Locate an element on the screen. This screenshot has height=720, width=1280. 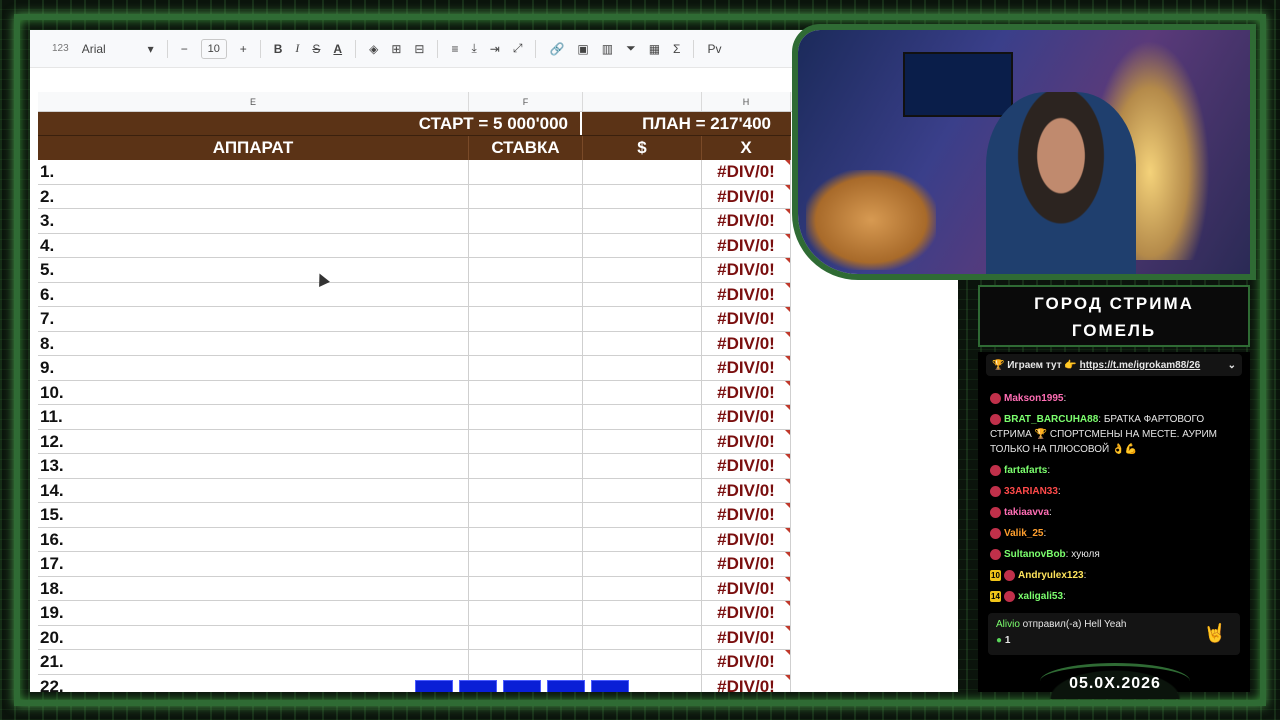
row-number-cell: 11. is located at coordinates (253, 417).